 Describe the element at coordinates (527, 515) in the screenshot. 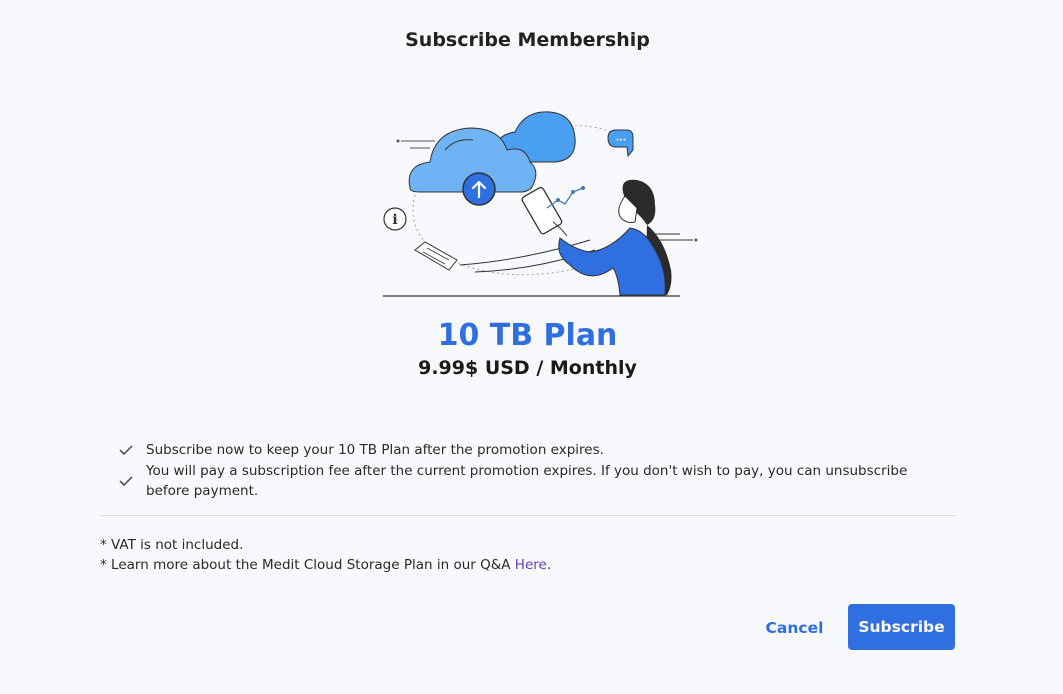

I see `divider` at that location.